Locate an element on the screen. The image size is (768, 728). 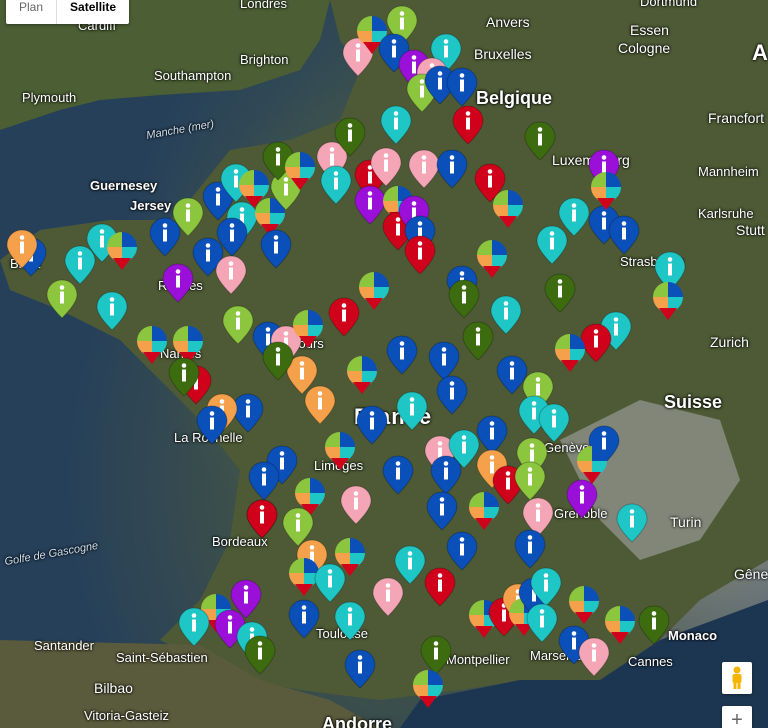
city-label-montpellier: Montpellier is located at coordinates (478, 659).